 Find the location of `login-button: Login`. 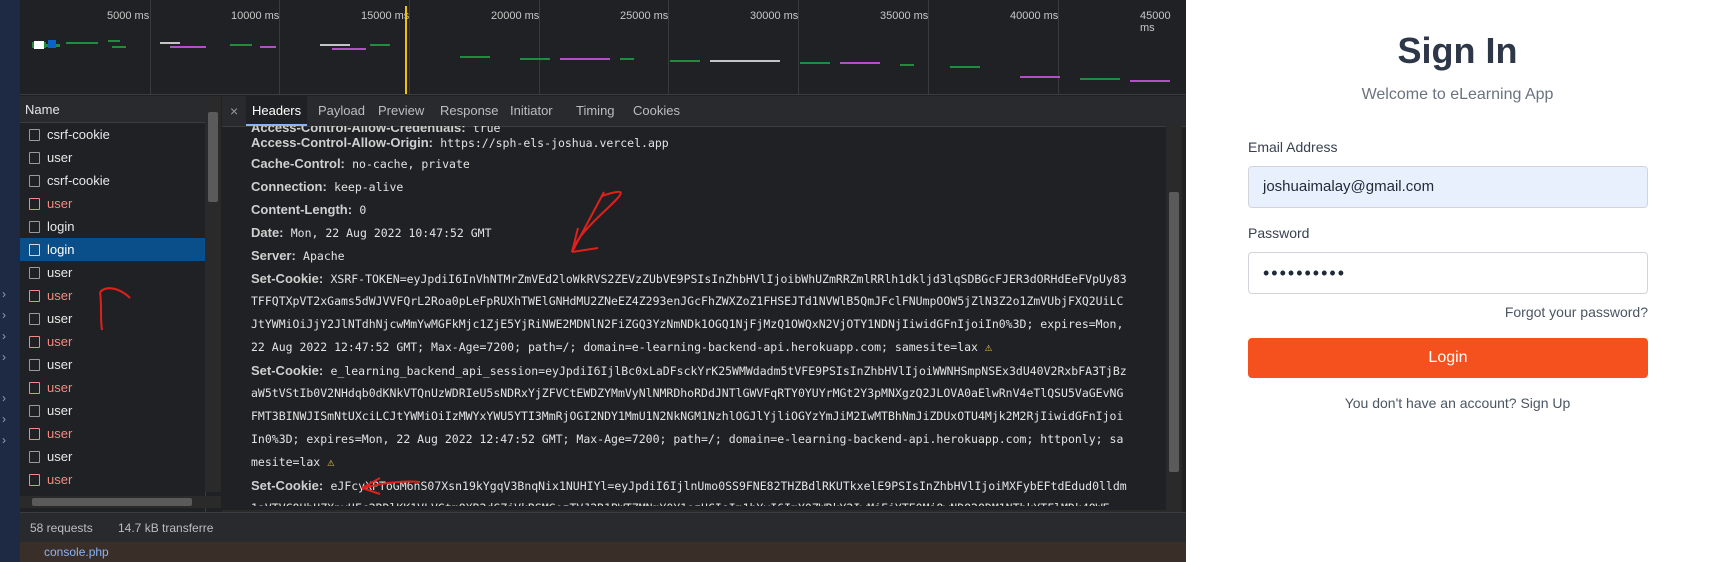

login-button: Login is located at coordinates (1448, 358).